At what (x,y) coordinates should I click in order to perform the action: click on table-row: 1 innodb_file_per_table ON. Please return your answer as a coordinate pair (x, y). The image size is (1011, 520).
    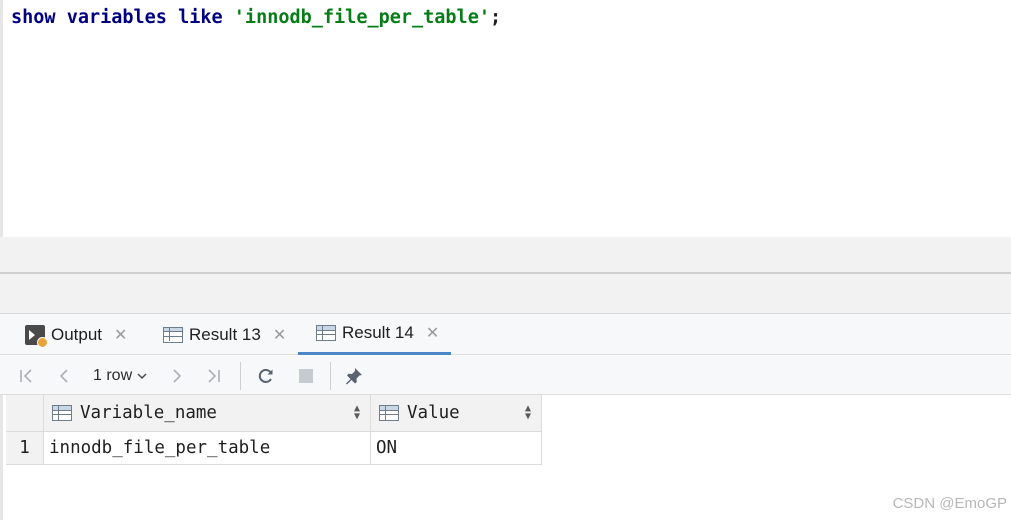
    Looking at the image, I should click on (274, 448).